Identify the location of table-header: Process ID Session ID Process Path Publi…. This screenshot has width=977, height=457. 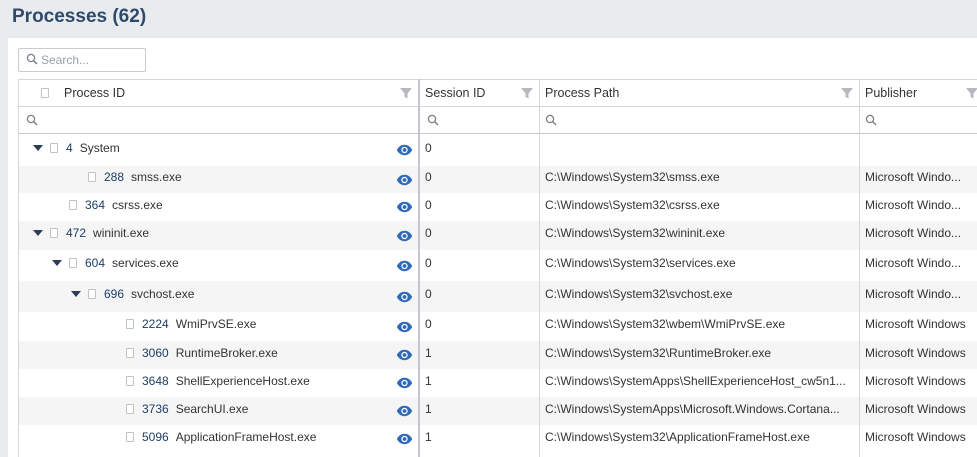
(498, 93).